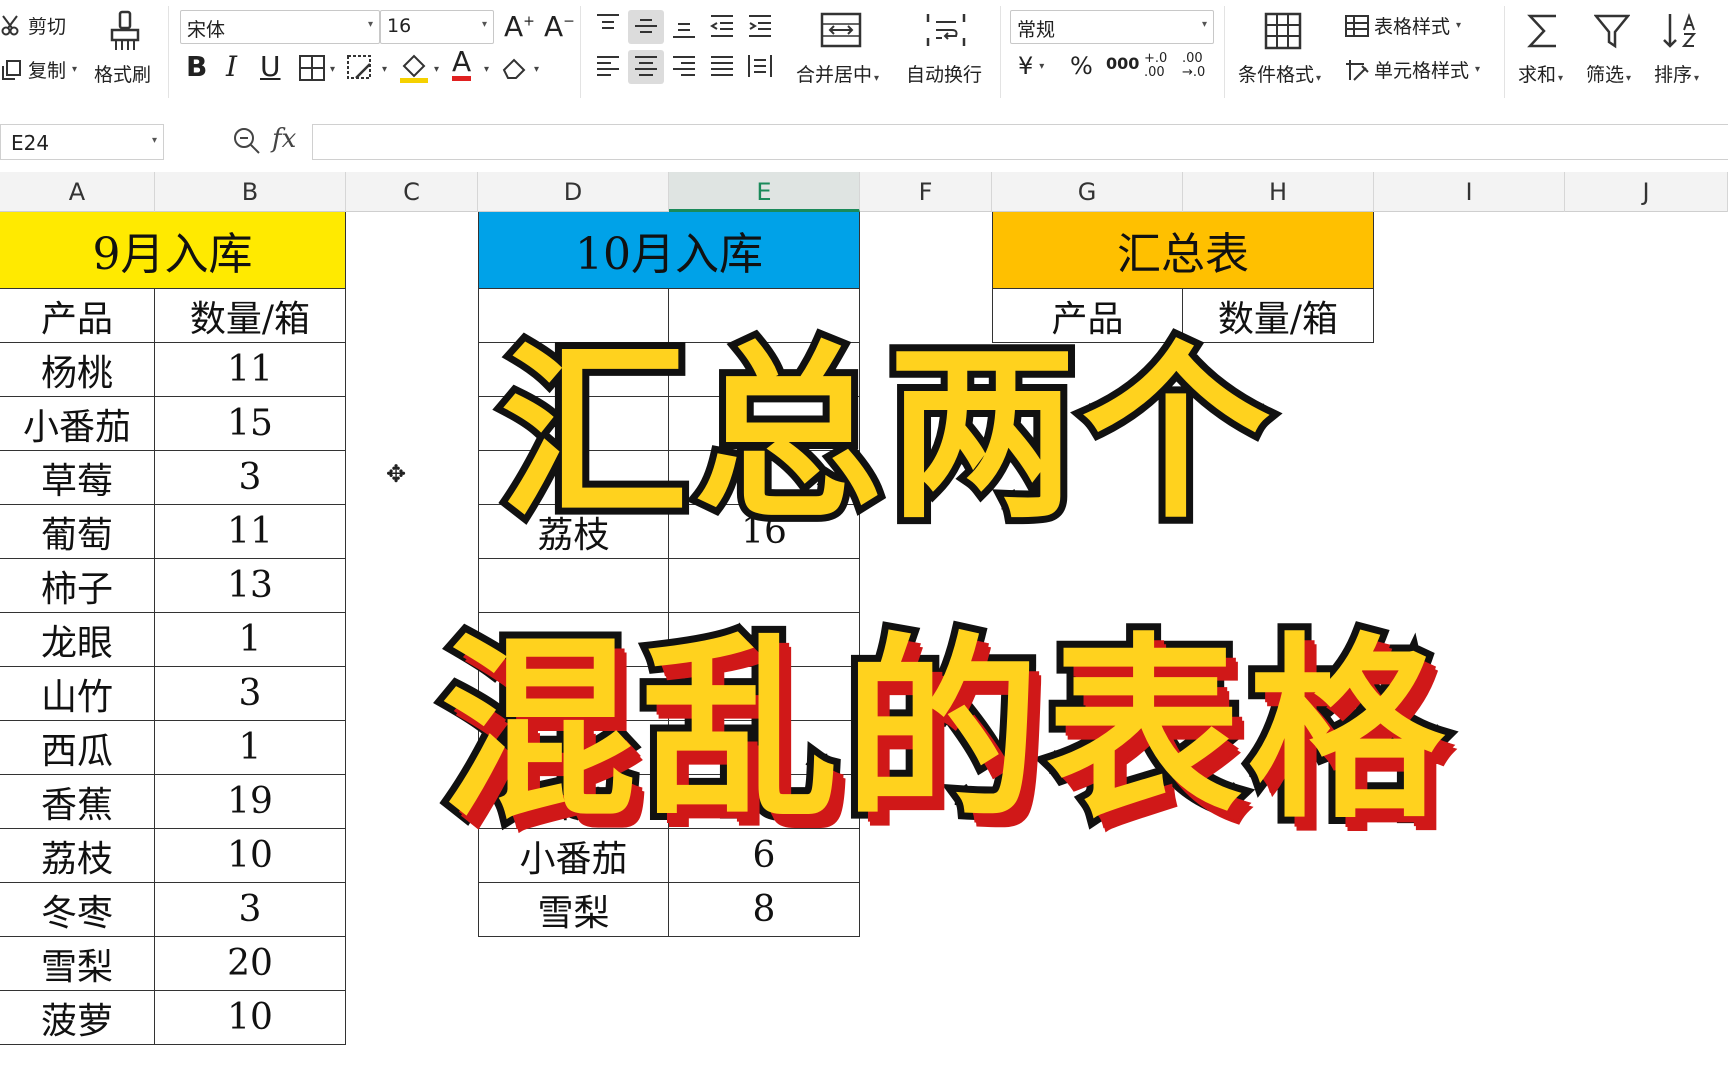 The image size is (1728, 1080). What do you see at coordinates (764, 192) in the screenshot?
I see `column-header-e: E` at bounding box center [764, 192].